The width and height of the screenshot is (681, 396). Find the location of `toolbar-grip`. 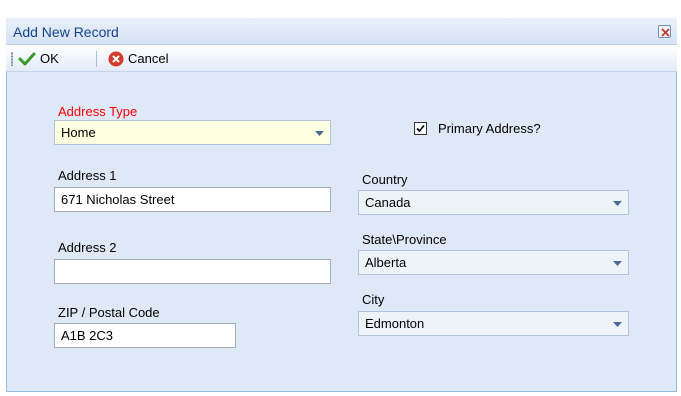

toolbar-grip is located at coordinates (12, 59).